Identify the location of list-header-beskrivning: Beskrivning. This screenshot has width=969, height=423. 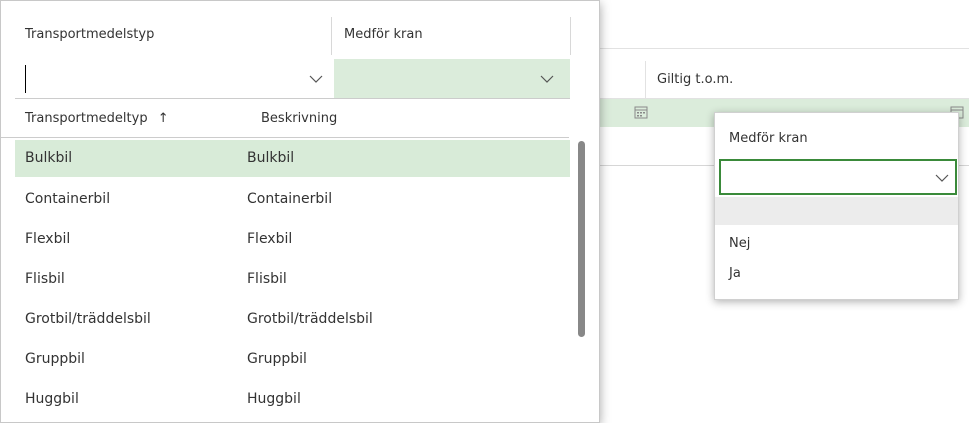
(299, 119).